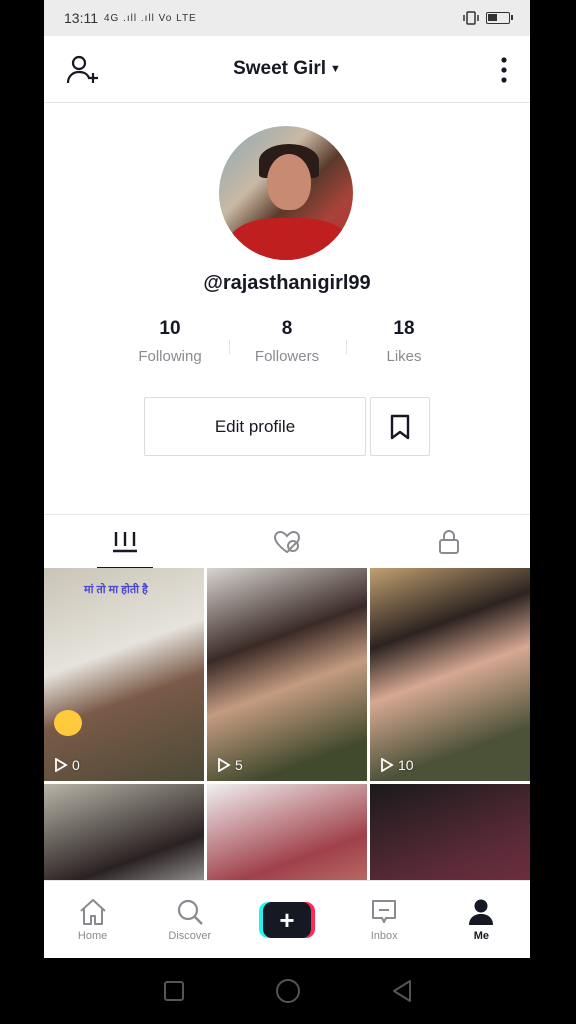  What do you see at coordinates (170, 356) in the screenshot?
I see `stat-label: Following` at bounding box center [170, 356].